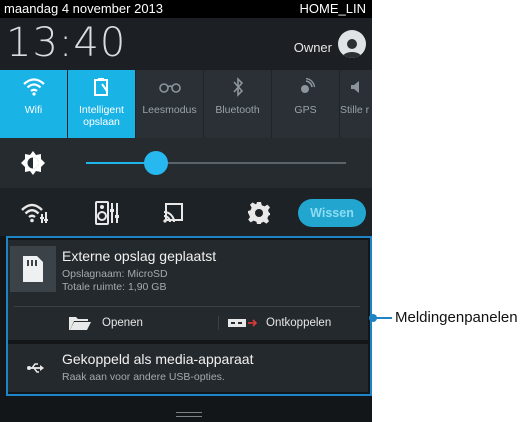  Describe the element at coordinates (189, 414) in the screenshot. I see `drag-handle` at that location.